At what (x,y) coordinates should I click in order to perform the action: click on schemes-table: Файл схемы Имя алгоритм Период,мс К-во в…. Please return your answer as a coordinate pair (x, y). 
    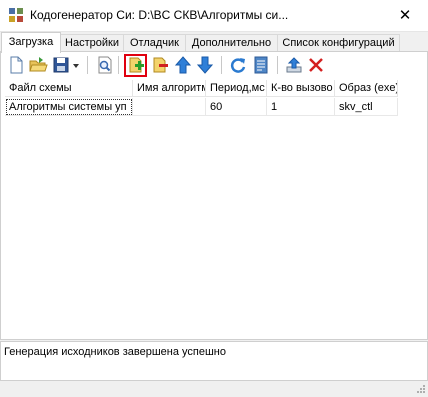
    Looking at the image, I should click on (201, 100).